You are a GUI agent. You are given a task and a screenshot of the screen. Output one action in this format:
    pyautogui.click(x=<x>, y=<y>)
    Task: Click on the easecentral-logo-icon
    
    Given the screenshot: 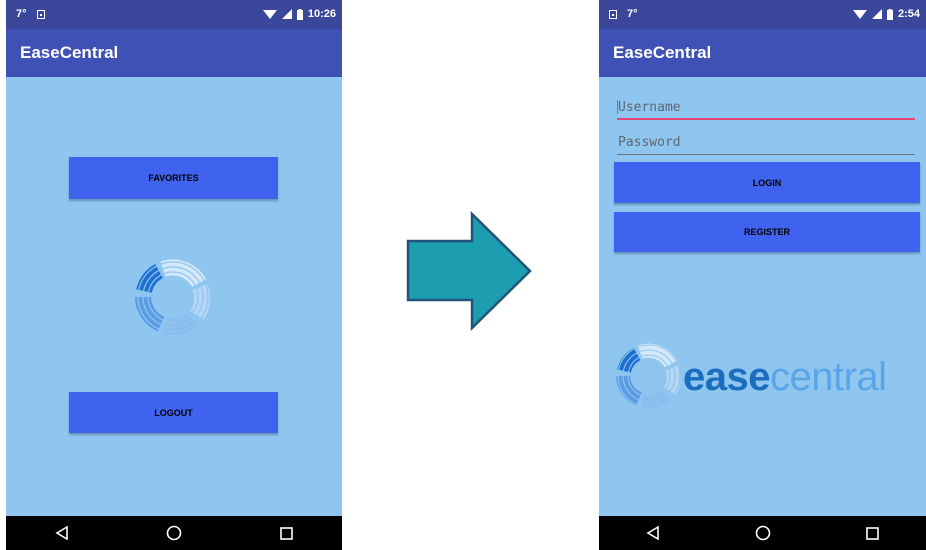 What is the action you would take?
    pyautogui.click(x=648, y=376)
    